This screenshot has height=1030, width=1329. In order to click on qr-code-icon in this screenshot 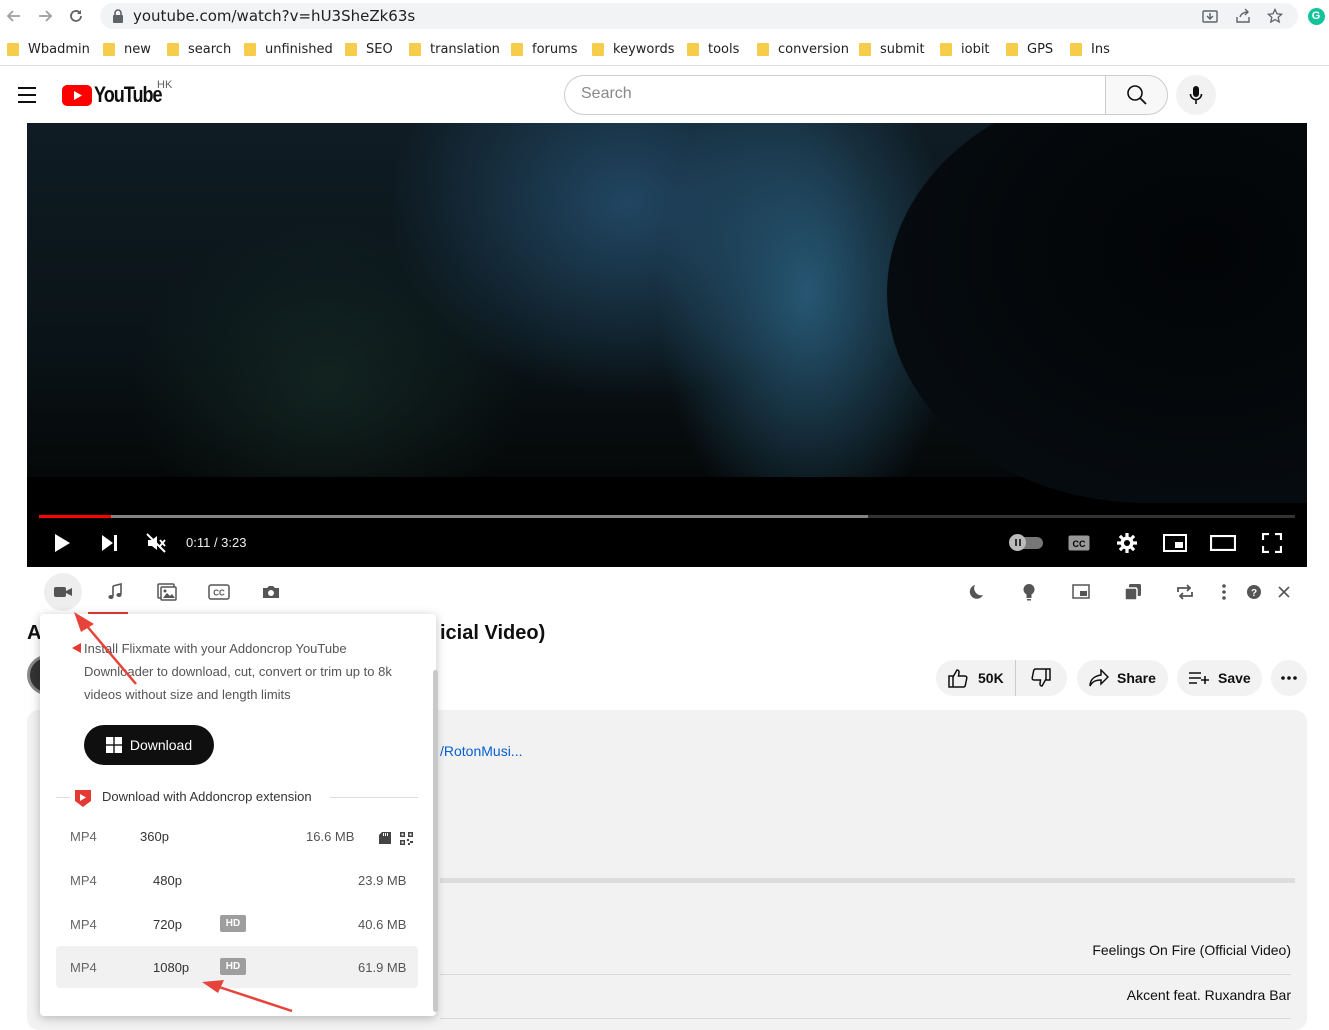, I will do `click(406, 840)`.